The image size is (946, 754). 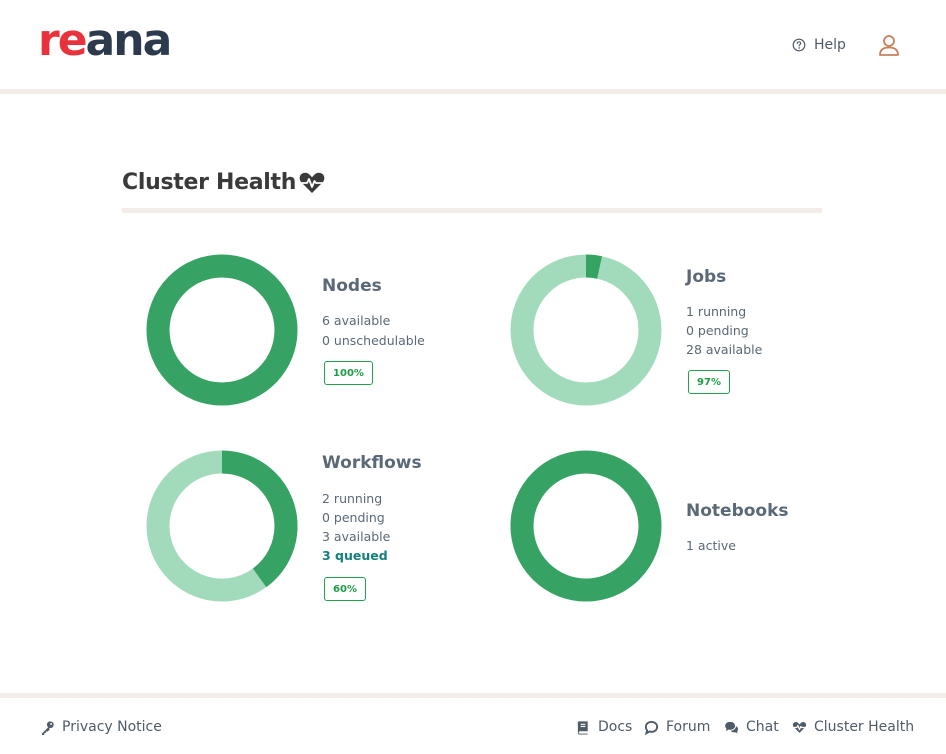 I want to click on jobs-pending: 0 pending, so click(x=717, y=330).